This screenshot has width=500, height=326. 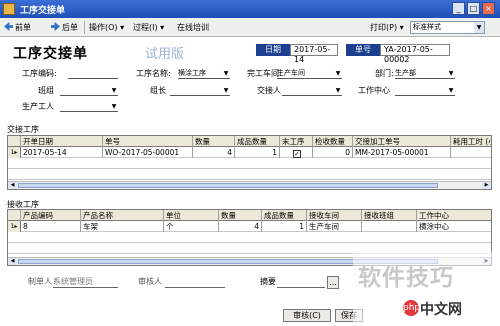 I want to click on col-header: 产品名称, so click(x=122, y=215).